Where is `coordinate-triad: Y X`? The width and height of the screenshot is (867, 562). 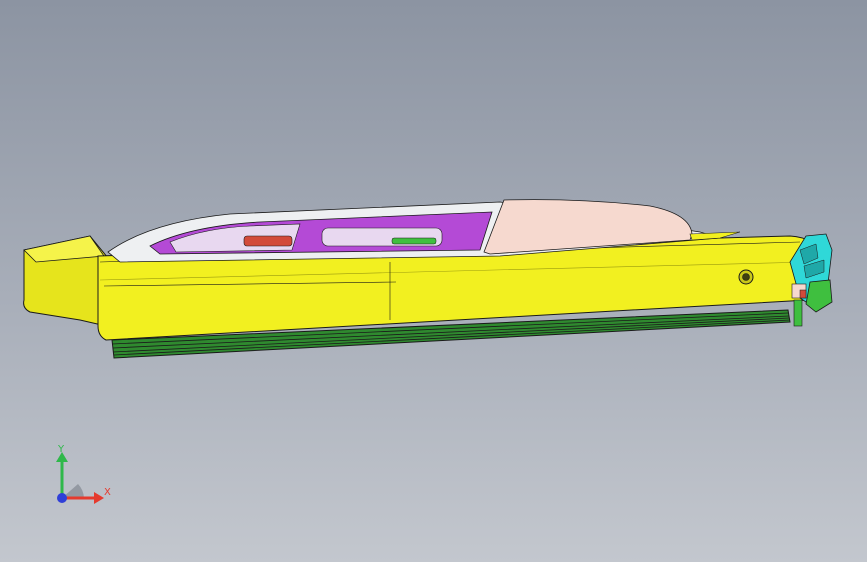
coordinate-triad: Y X is located at coordinates (83, 474).